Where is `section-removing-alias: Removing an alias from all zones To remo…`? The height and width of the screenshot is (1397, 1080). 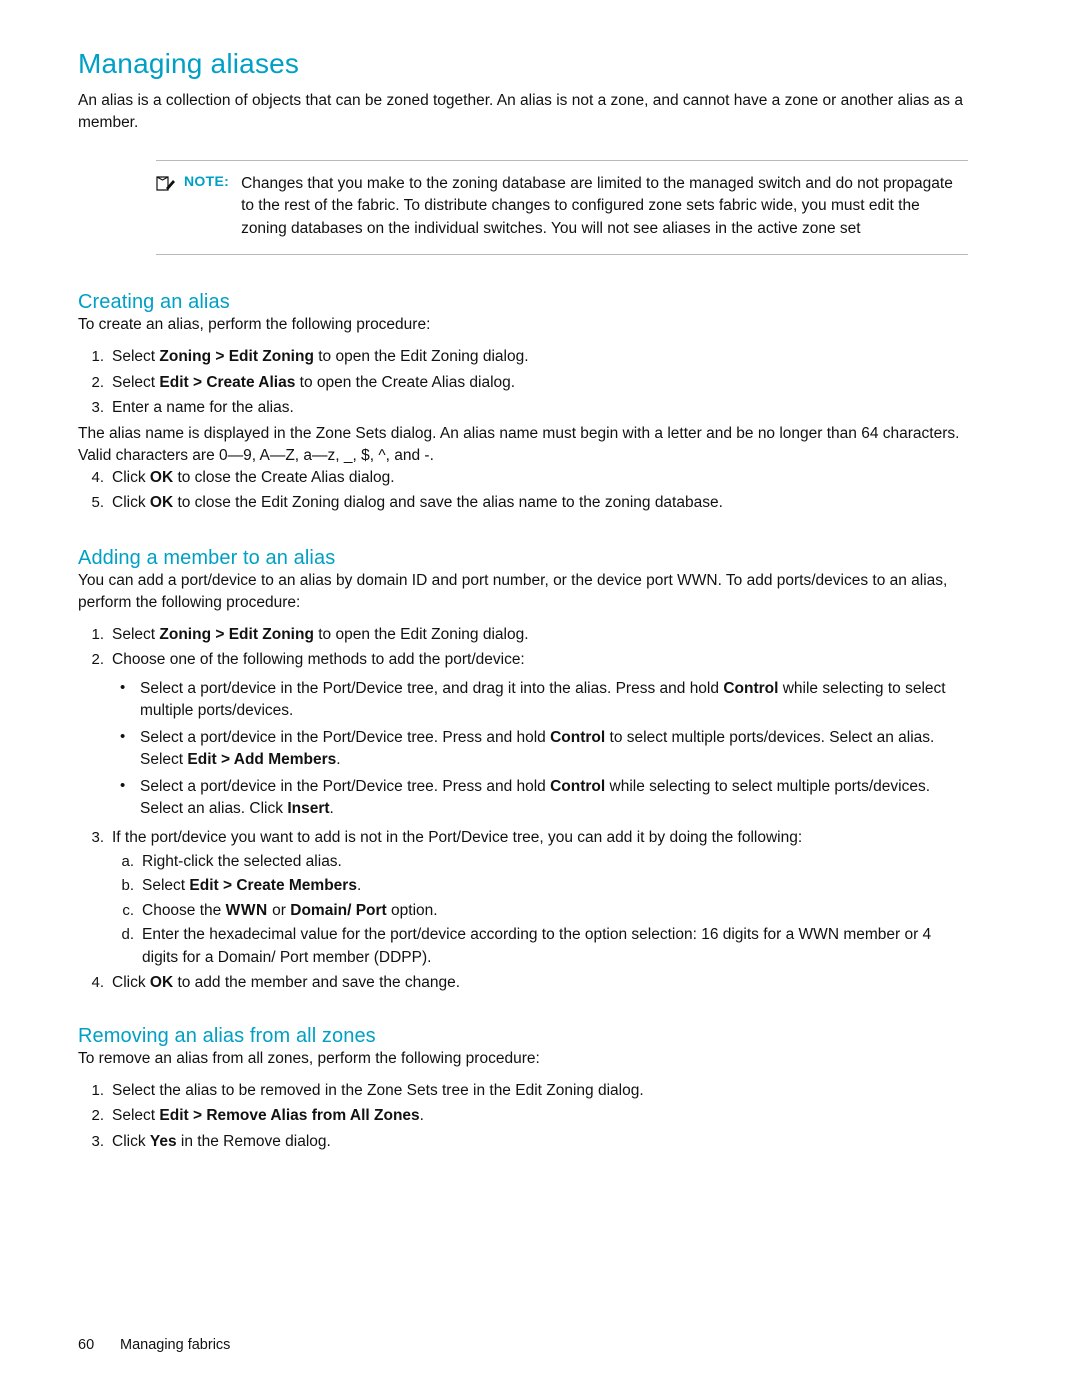
section-removing-alias: Removing an alias from all zones To remo… is located at coordinates (523, 1089).